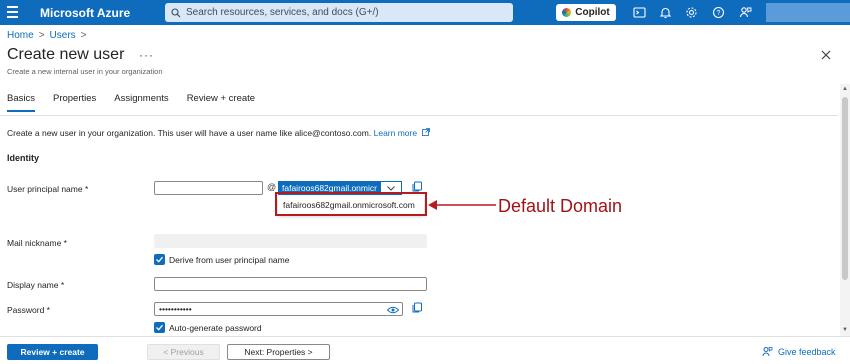 The width and height of the screenshot is (850, 364). I want to click on autogen-label: Auto-generate password, so click(215, 327).